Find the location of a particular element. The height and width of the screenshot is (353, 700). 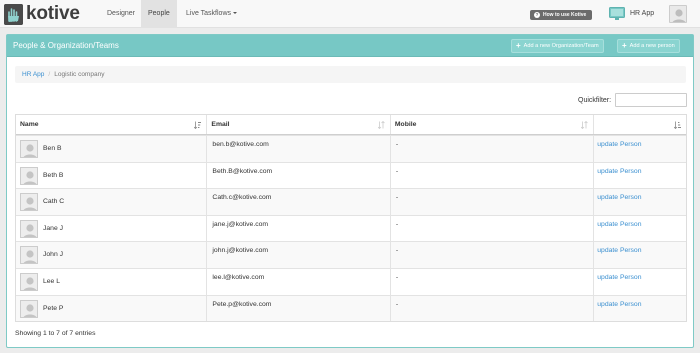

table-row: Beth B Beth.B@kotive.com - update Person is located at coordinates (351, 175).